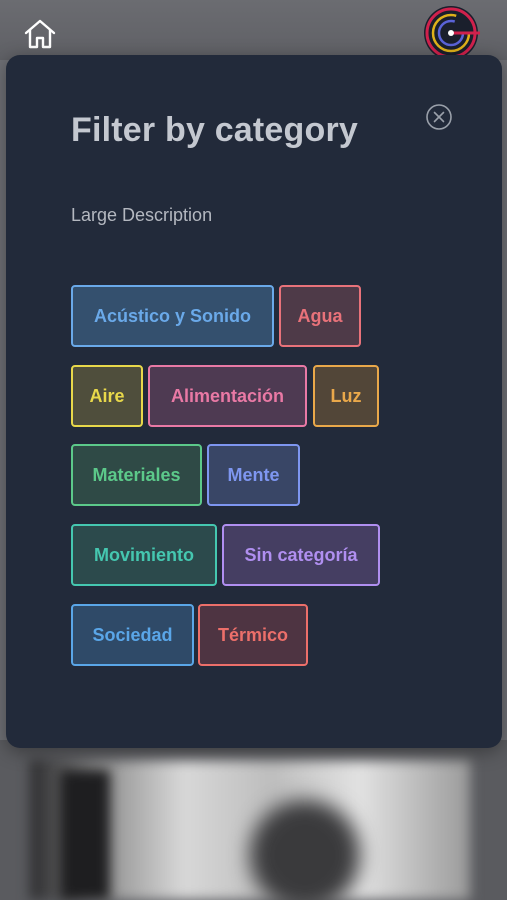 This screenshot has width=507, height=900. What do you see at coordinates (320, 316) in the screenshot?
I see `category-chip-agua: Agua` at bounding box center [320, 316].